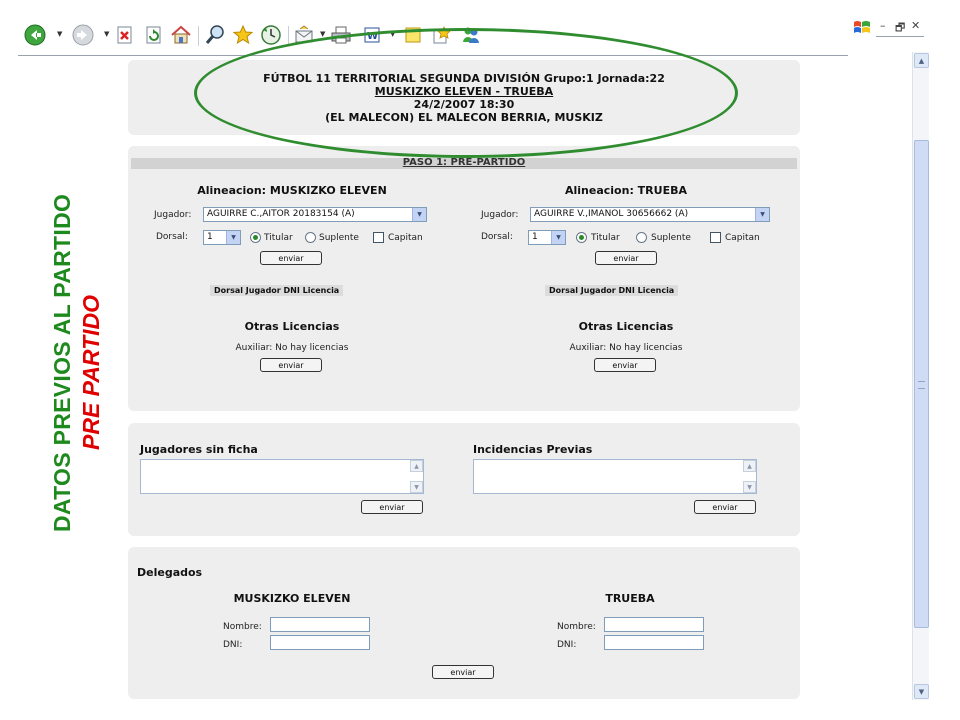  Describe the element at coordinates (281, 214) in the screenshot. I see `home-jugador-value: AGUIRRE C.,AITOR 20183154 (A)` at that location.